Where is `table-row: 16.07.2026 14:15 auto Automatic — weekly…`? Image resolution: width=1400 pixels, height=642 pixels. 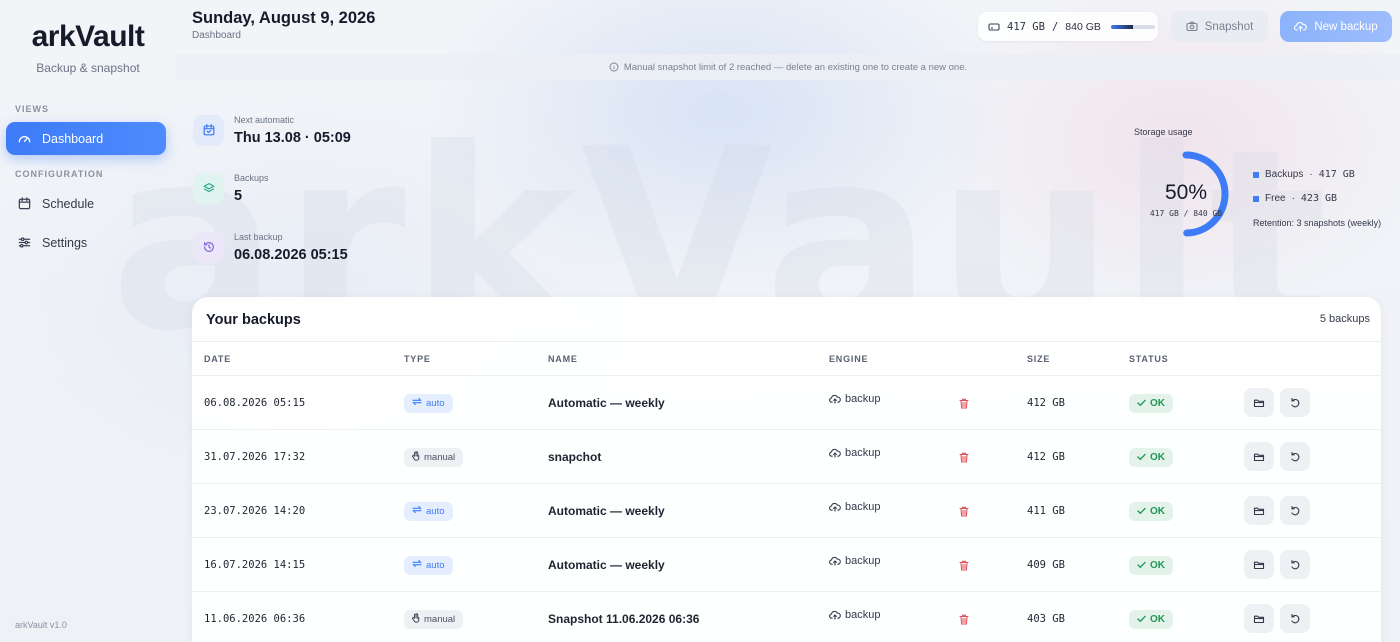
table-row: 16.07.2026 14:15 auto Automatic — weekly… is located at coordinates (786, 565).